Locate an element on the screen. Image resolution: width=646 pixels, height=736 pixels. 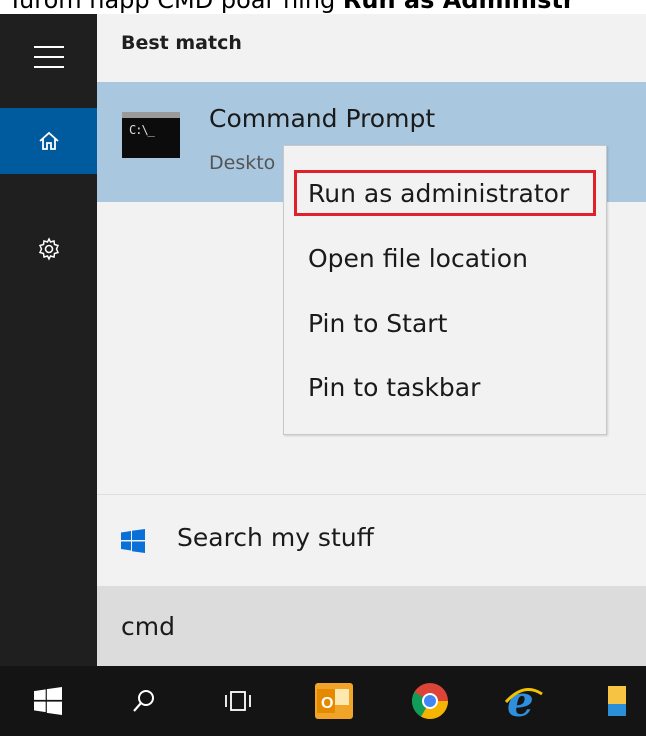
search-box: cmd is located at coordinates (371, 626).